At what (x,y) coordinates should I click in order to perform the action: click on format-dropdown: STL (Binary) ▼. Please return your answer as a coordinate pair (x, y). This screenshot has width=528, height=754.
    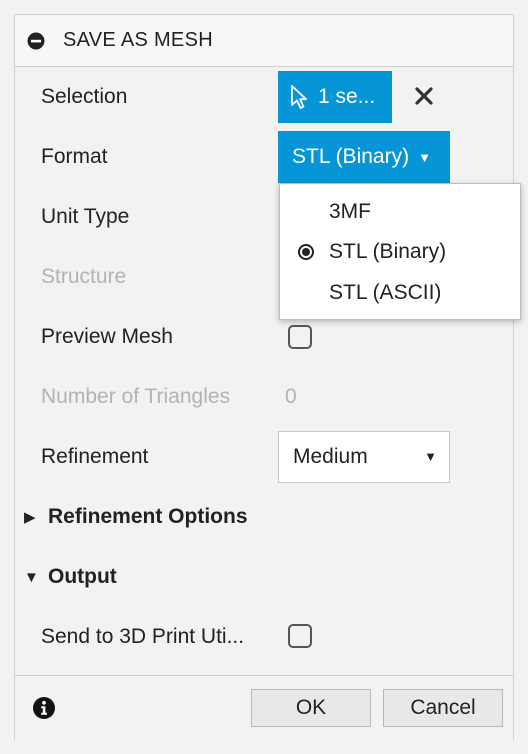
    Looking at the image, I should click on (364, 157).